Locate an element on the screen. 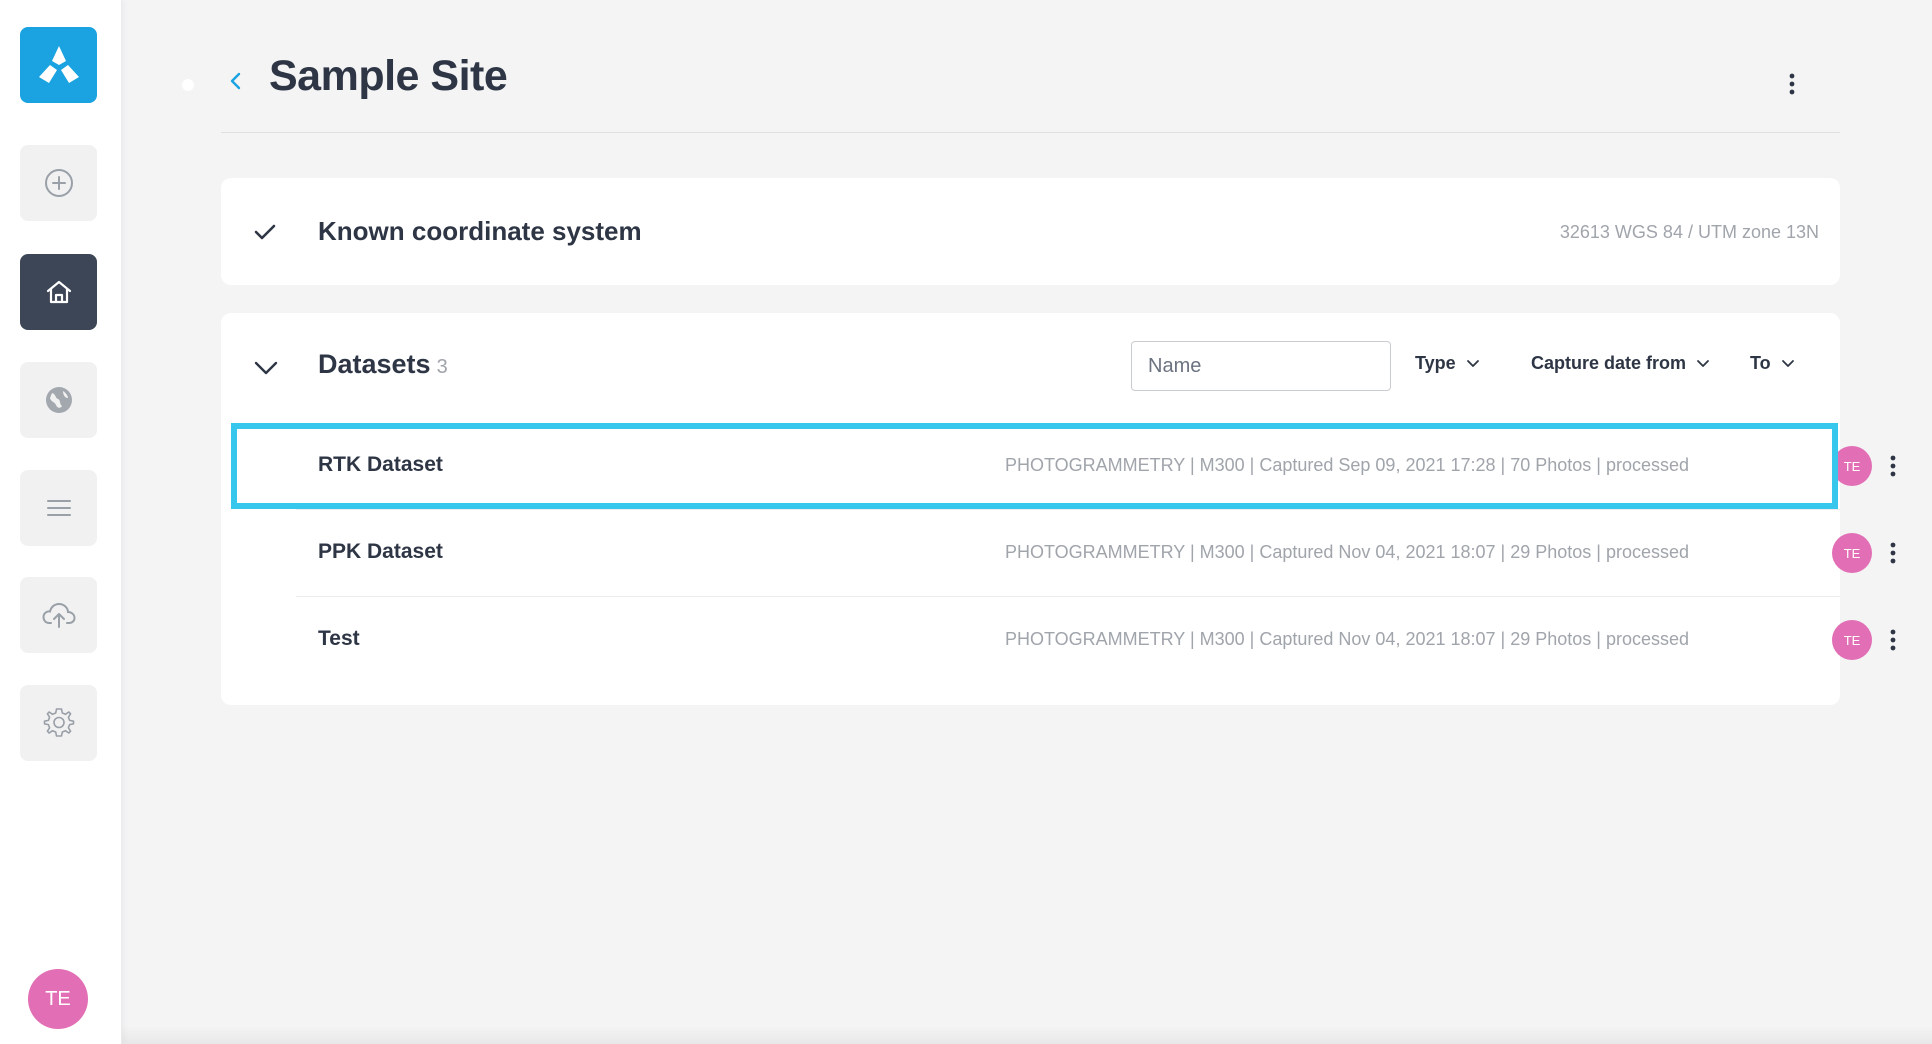 The image size is (1932, 1044). bottom-shadow is located at coordinates (1027, 1035).